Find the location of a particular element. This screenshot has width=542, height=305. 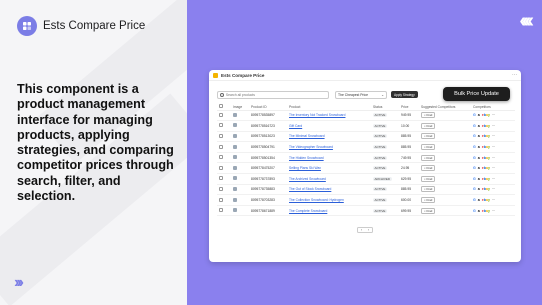

product-link: The Collection Snowboard: Hydrogen is located at coordinates (316, 200).